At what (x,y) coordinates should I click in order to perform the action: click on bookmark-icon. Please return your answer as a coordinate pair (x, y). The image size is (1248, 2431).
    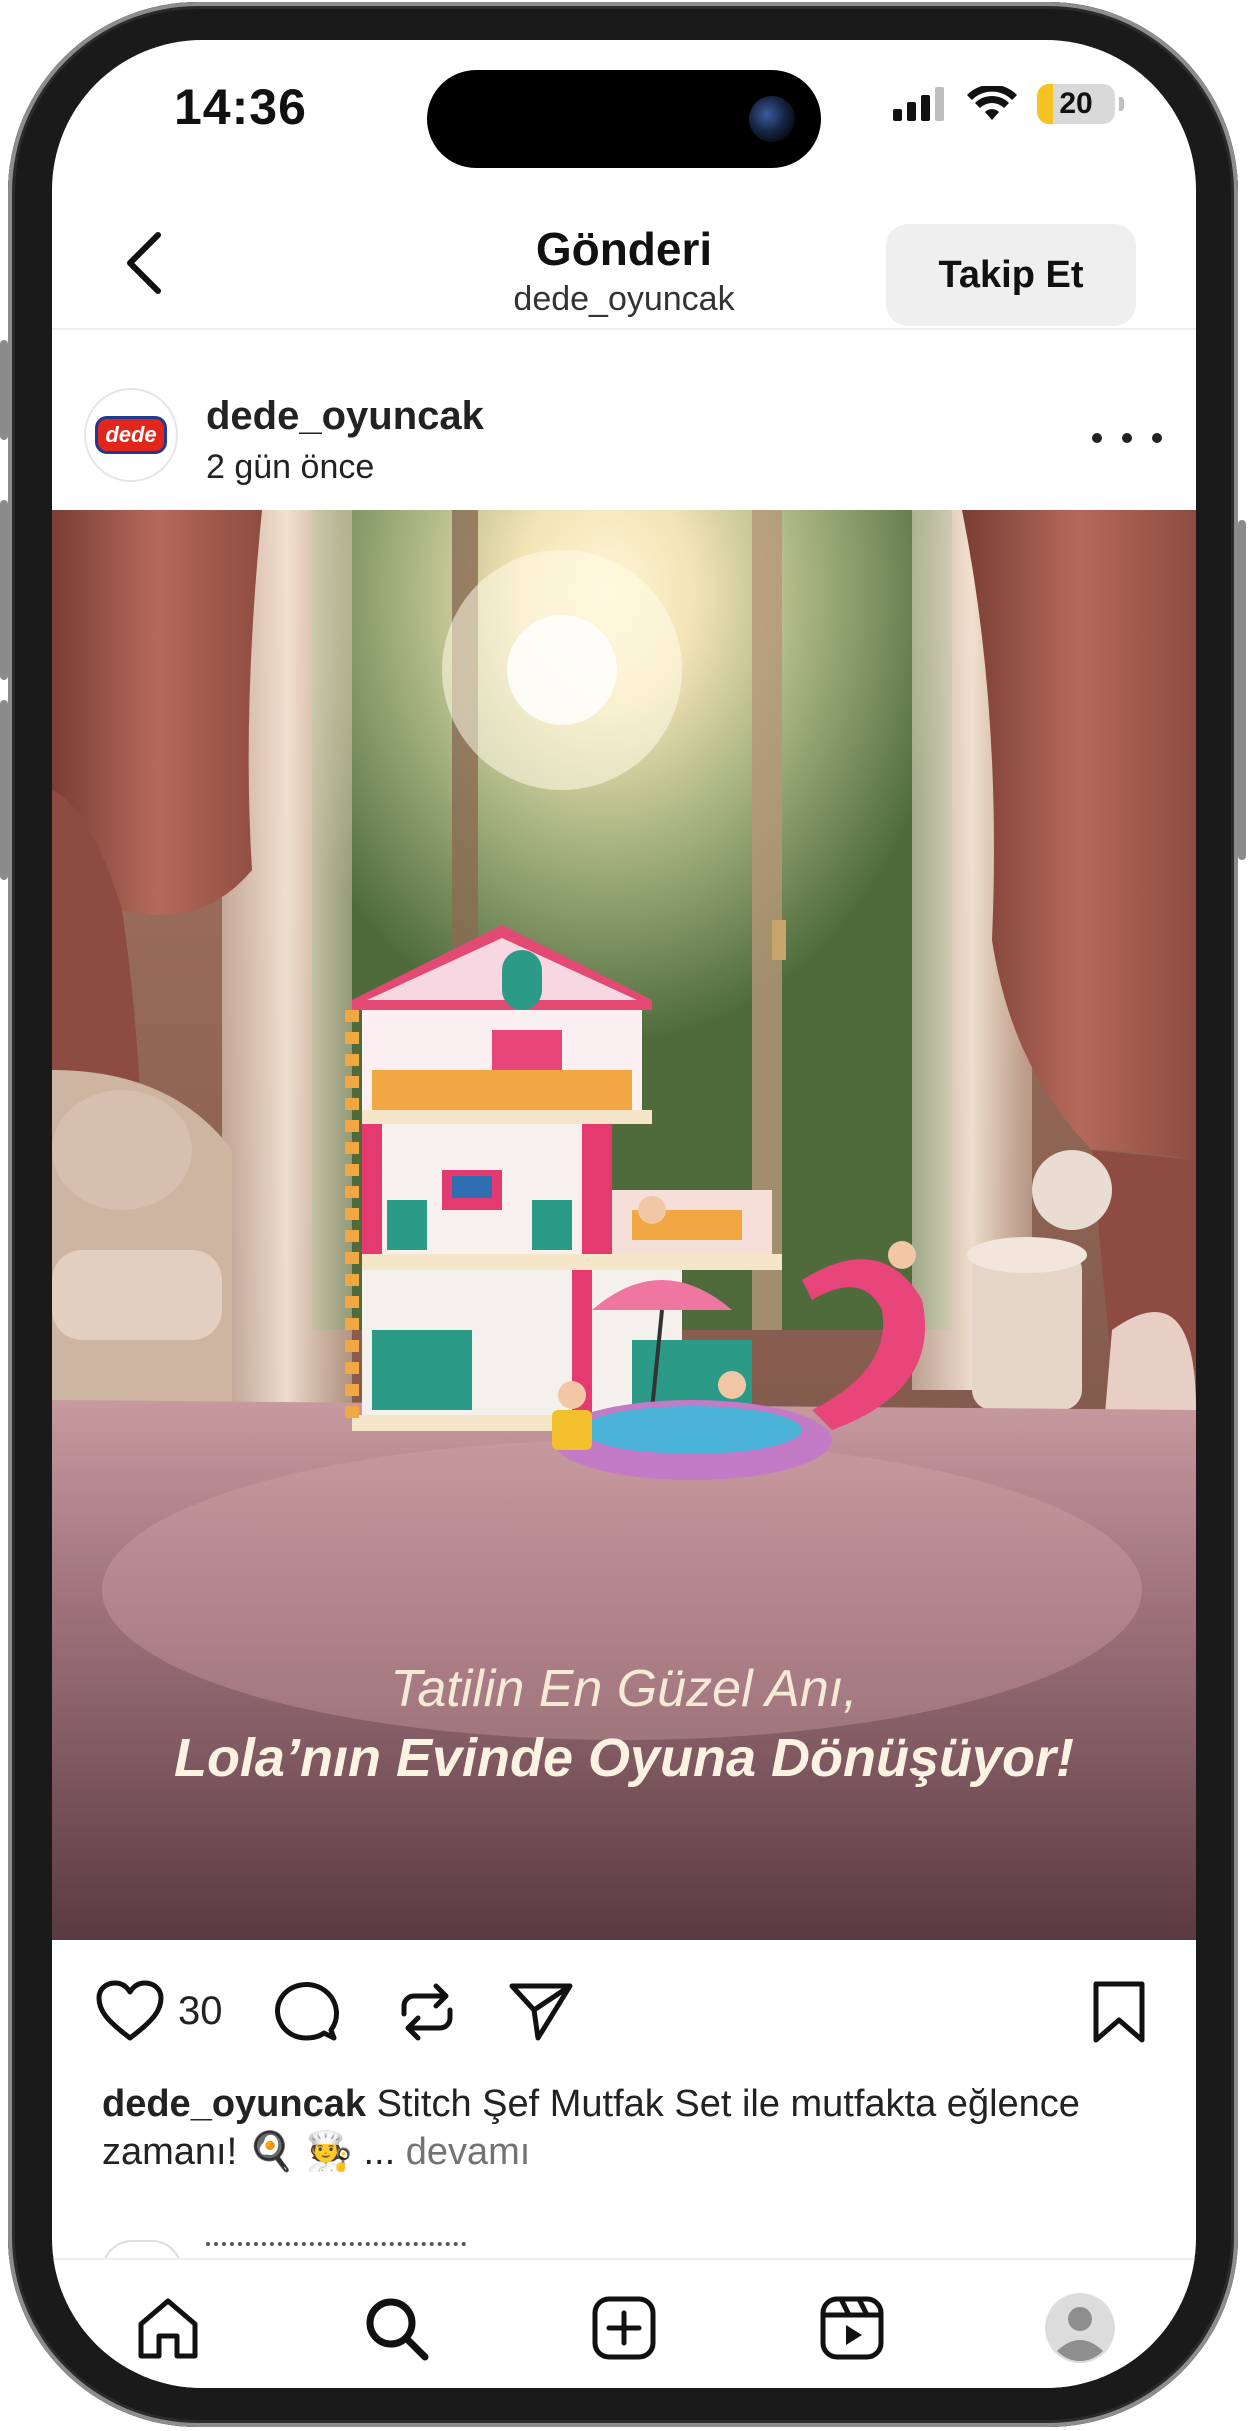
    Looking at the image, I should click on (1119, 2012).